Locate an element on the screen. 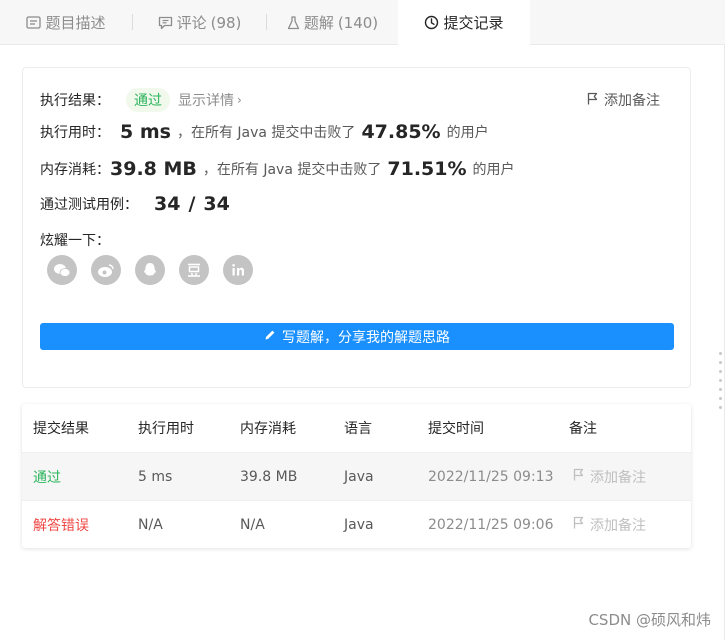  weibo-icon is located at coordinates (106, 270).